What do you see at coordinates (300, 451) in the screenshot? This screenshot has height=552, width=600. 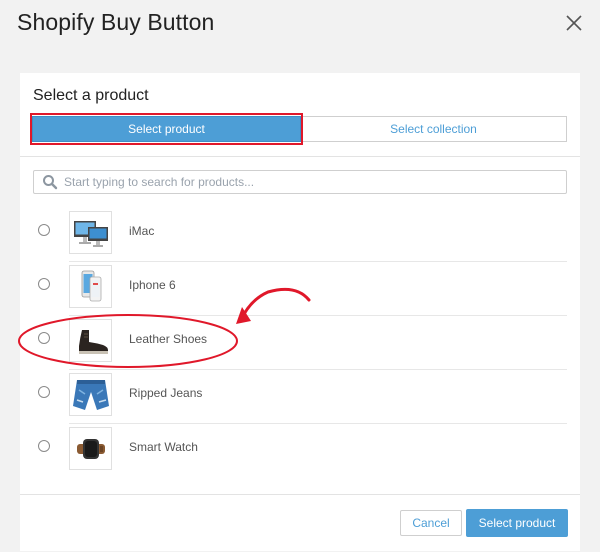 I see `list-item: Smart Watch` at bounding box center [300, 451].